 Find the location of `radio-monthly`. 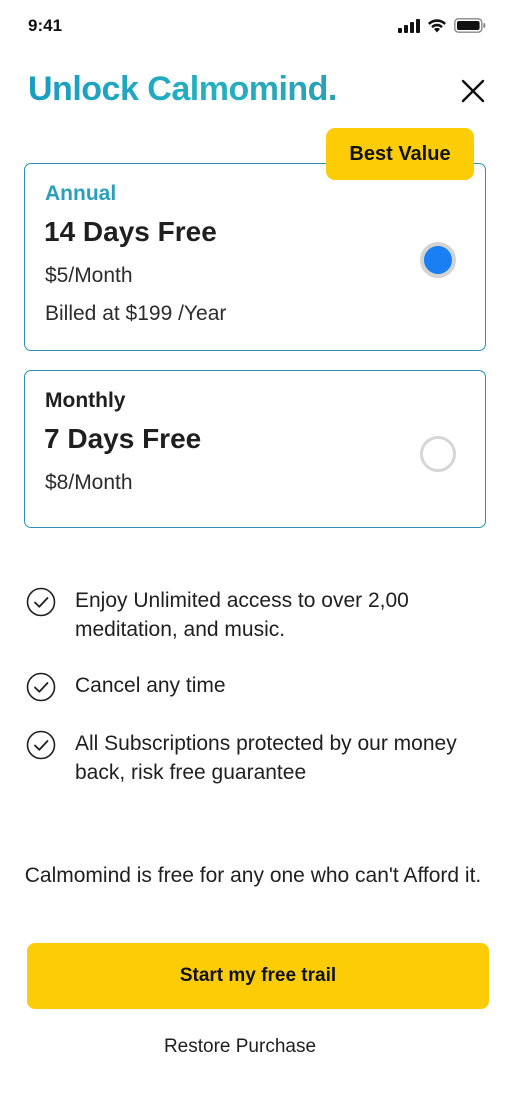

radio-monthly is located at coordinates (438, 454).